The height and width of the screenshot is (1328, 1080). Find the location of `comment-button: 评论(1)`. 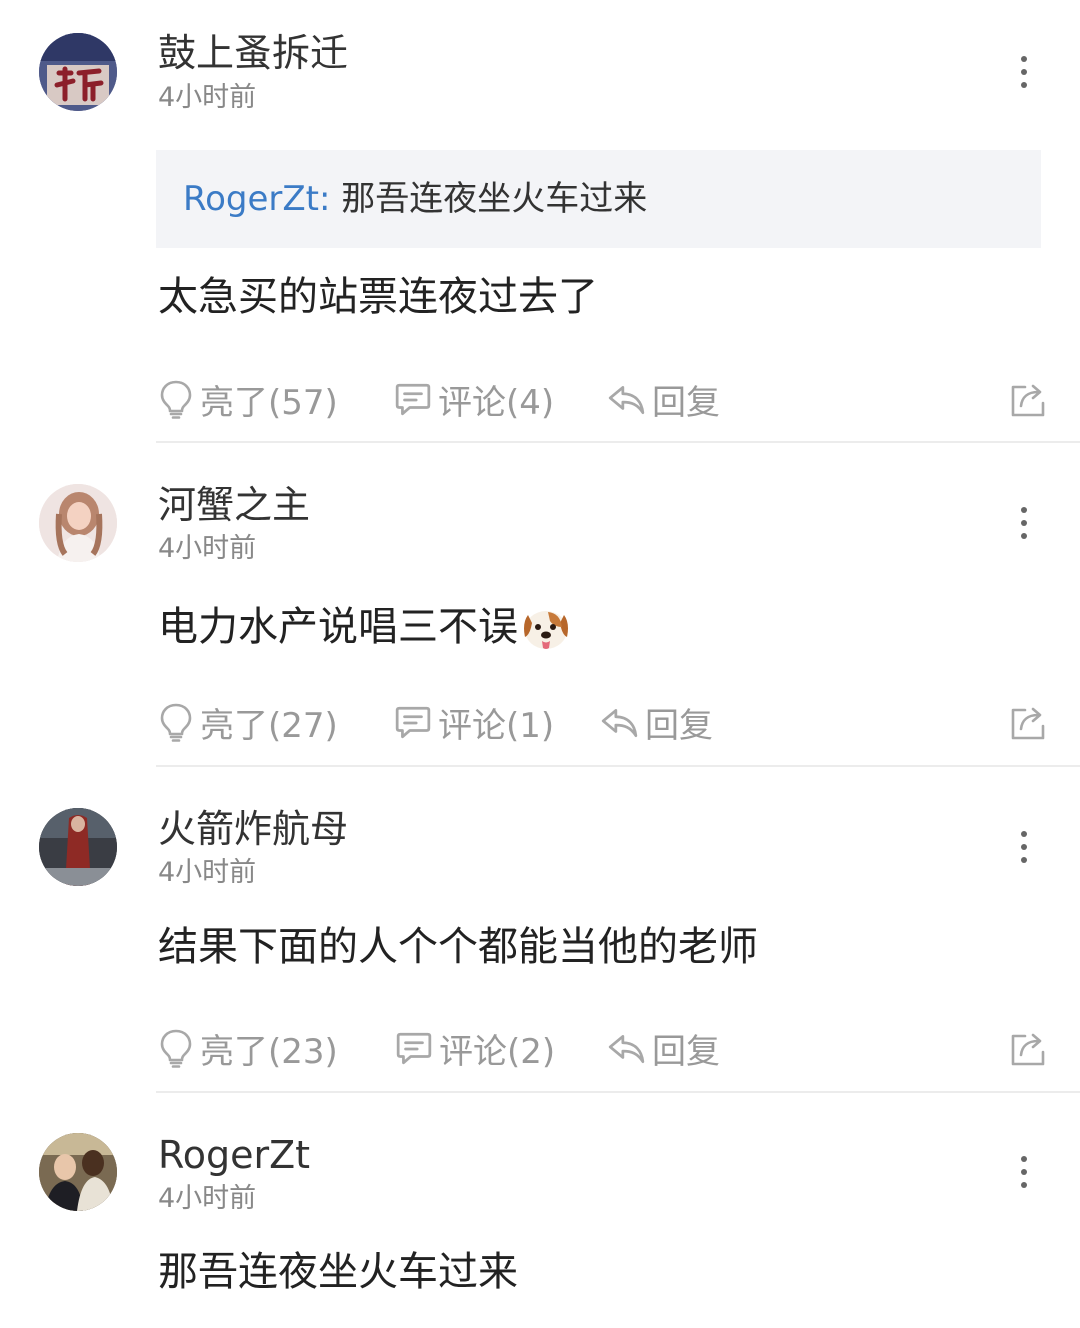

comment-button: 评论(1) is located at coordinates (474, 722).